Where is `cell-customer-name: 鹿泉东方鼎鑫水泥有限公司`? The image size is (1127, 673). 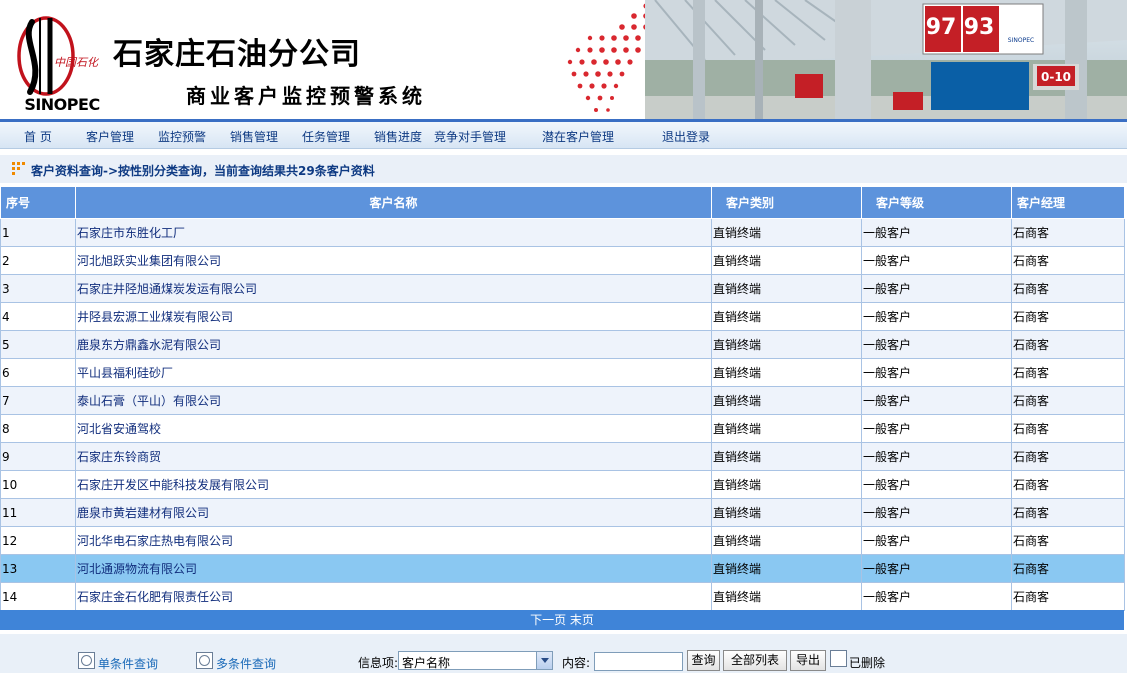
cell-customer-name: 鹿泉东方鼎鑫水泥有限公司 is located at coordinates (393, 344).